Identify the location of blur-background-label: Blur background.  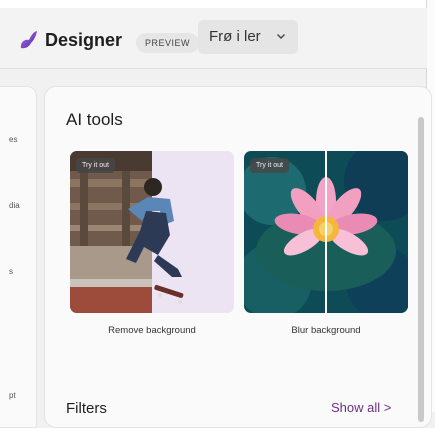
(326, 330).